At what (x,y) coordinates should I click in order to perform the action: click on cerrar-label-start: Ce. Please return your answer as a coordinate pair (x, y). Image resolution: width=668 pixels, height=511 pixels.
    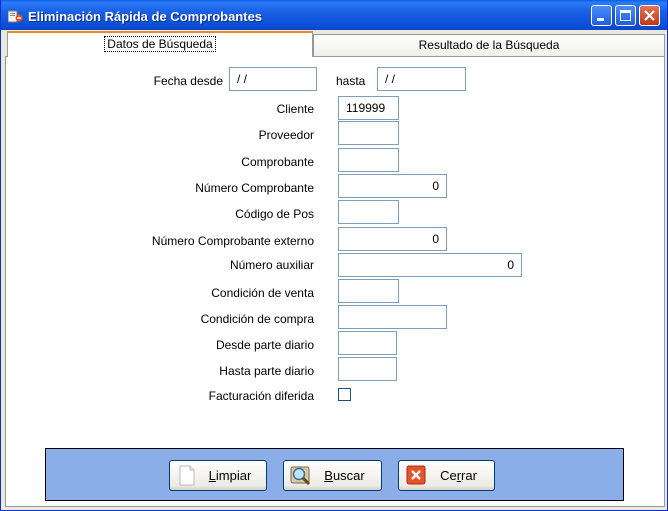
    Looking at the image, I should click on (448, 475).